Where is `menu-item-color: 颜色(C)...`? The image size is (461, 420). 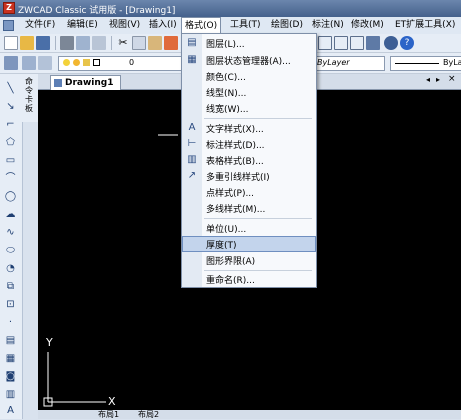
menu-item-color: 颜色(C)... is located at coordinates (249, 76).